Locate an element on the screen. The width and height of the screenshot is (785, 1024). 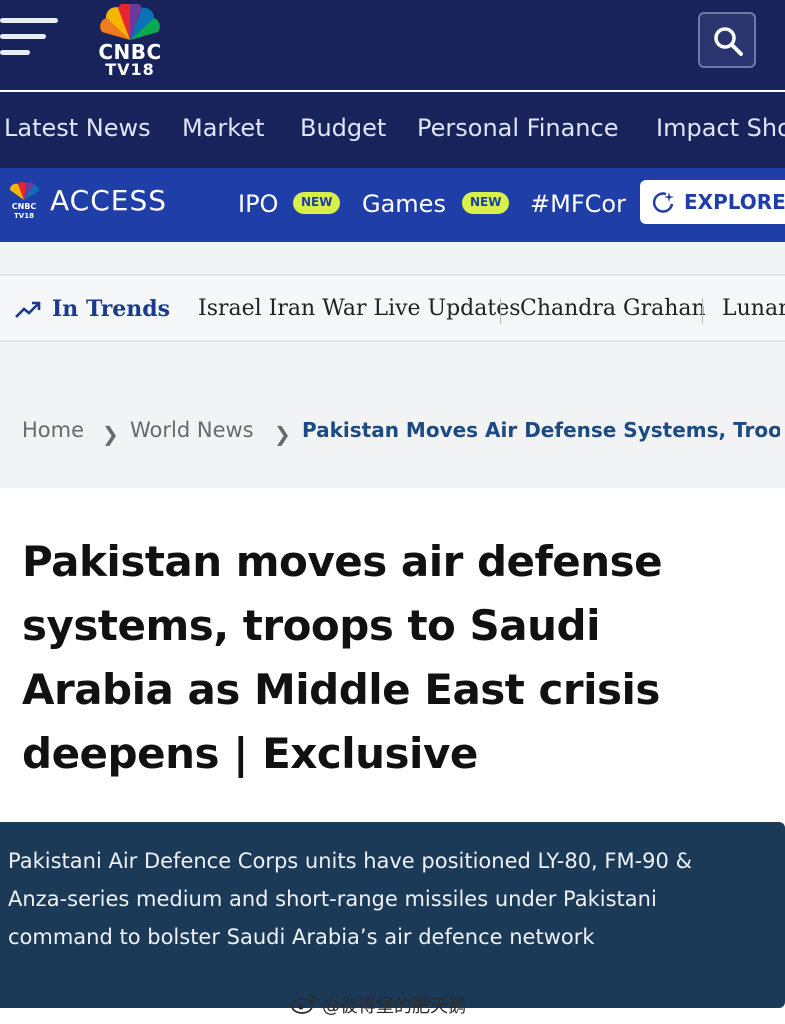
access-item-games: Games is located at coordinates (404, 204).